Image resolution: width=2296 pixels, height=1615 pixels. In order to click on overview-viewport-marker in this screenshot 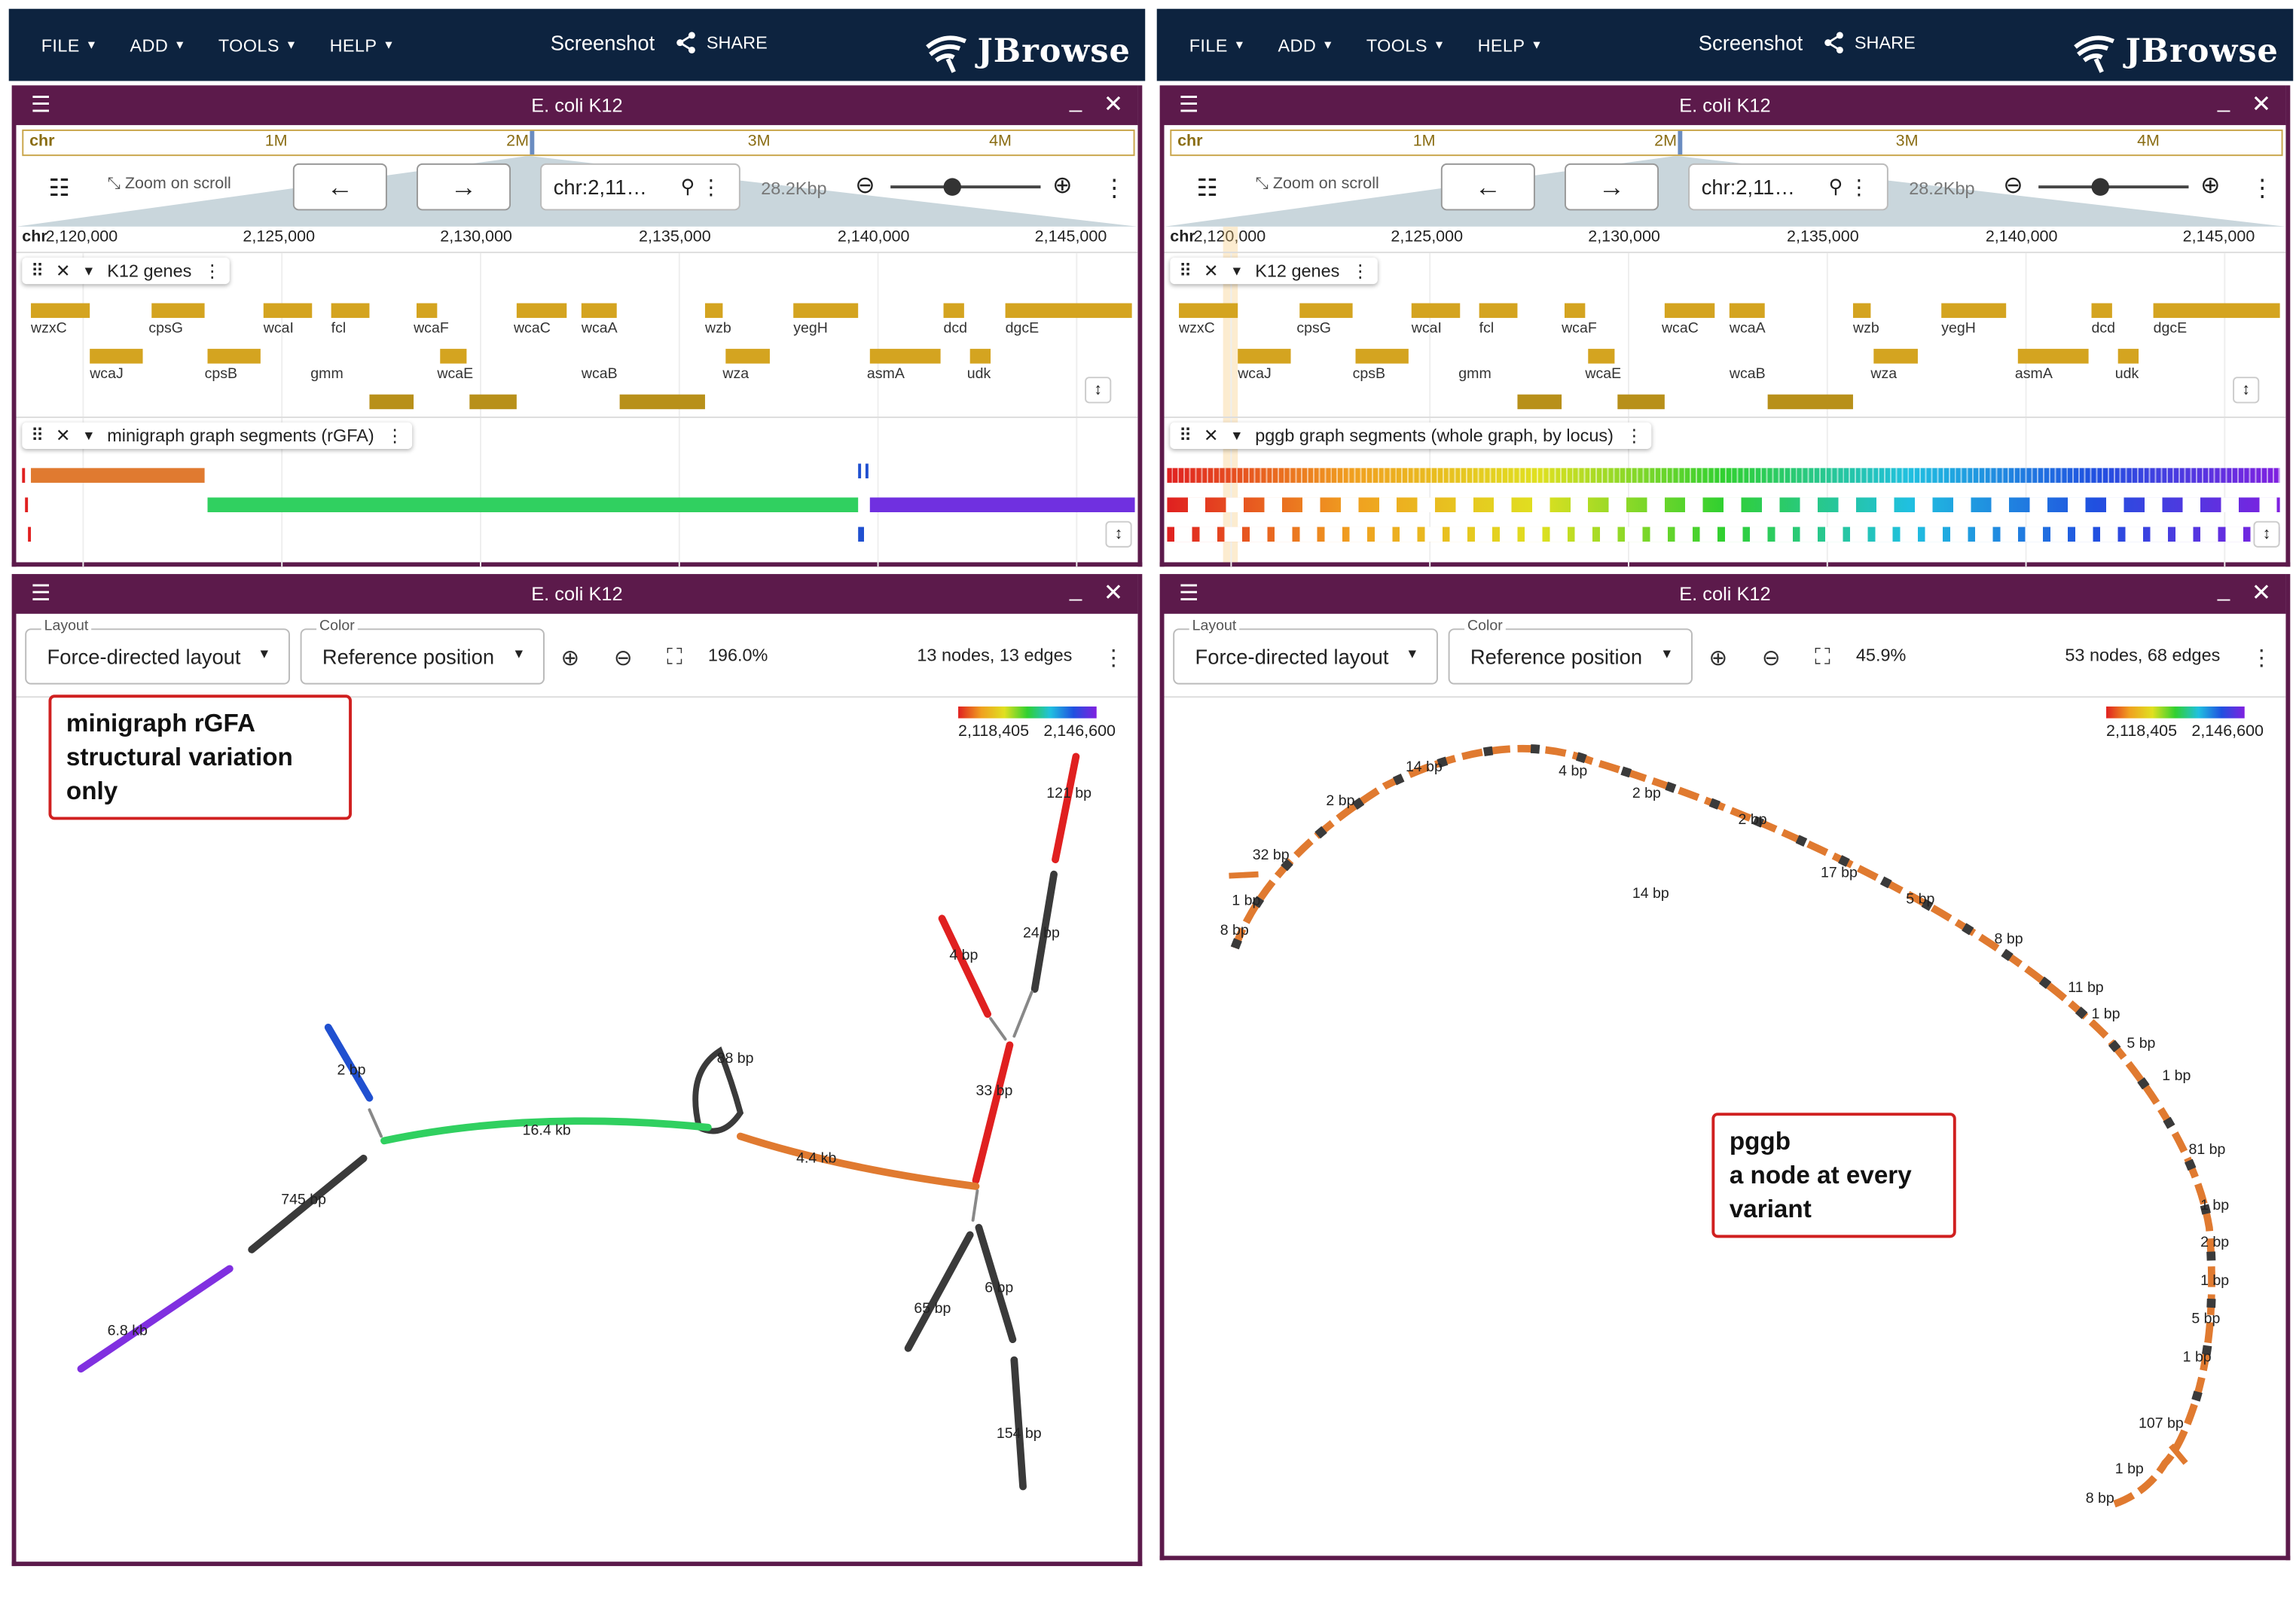, I will do `click(532, 142)`.